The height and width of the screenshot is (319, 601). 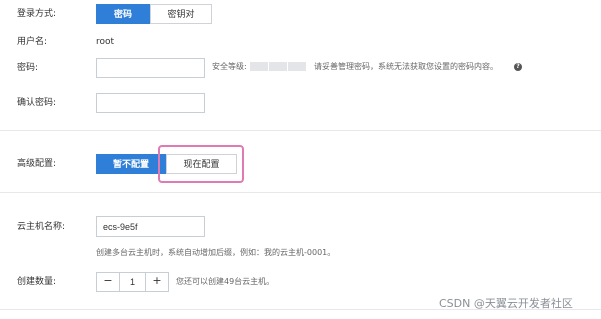 What do you see at coordinates (297, 66) in the screenshot?
I see `strength-bar-strong` at bounding box center [297, 66].